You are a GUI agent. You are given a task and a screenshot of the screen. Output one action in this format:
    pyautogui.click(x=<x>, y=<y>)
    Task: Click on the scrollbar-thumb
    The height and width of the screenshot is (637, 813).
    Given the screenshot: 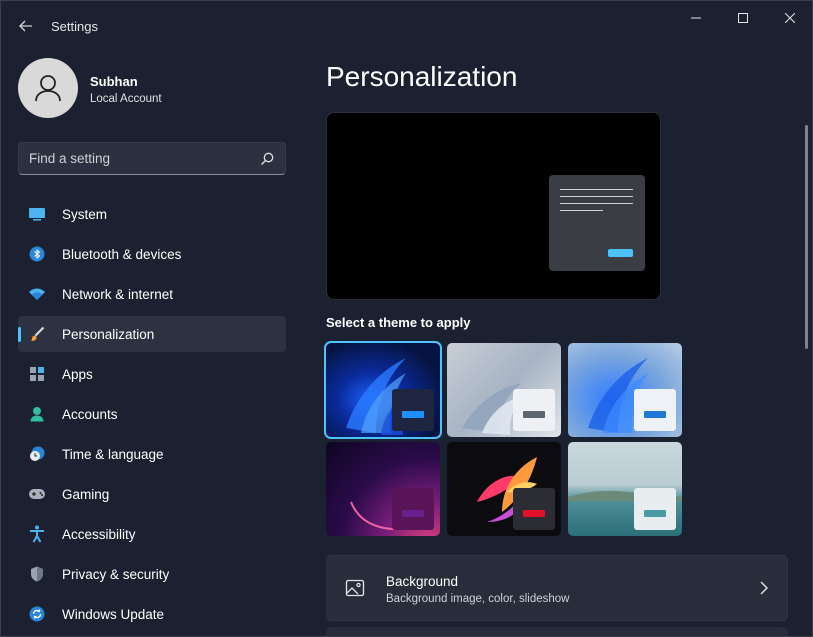 What is the action you would take?
    pyautogui.click(x=806, y=237)
    